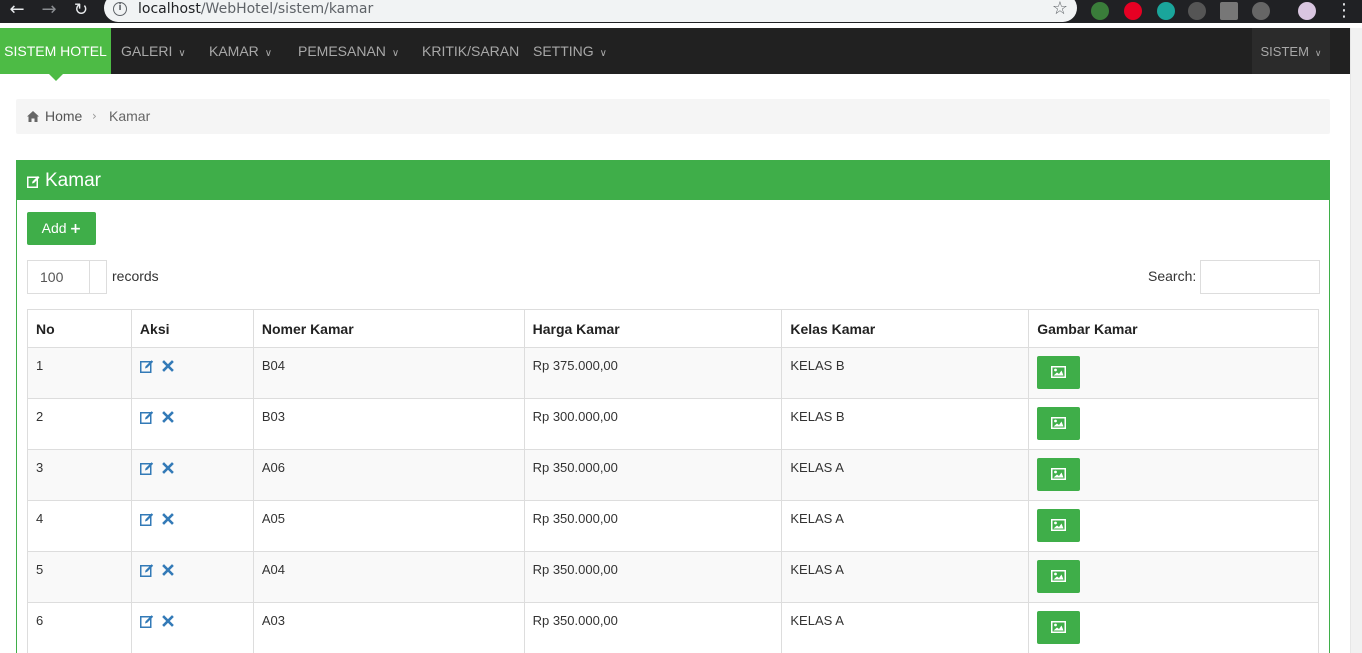 The width and height of the screenshot is (1362, 653). Describe the element at coordinates (153, 51) in the screenshot. I see `nav-item-galeri: GALERI ∨` at that location.